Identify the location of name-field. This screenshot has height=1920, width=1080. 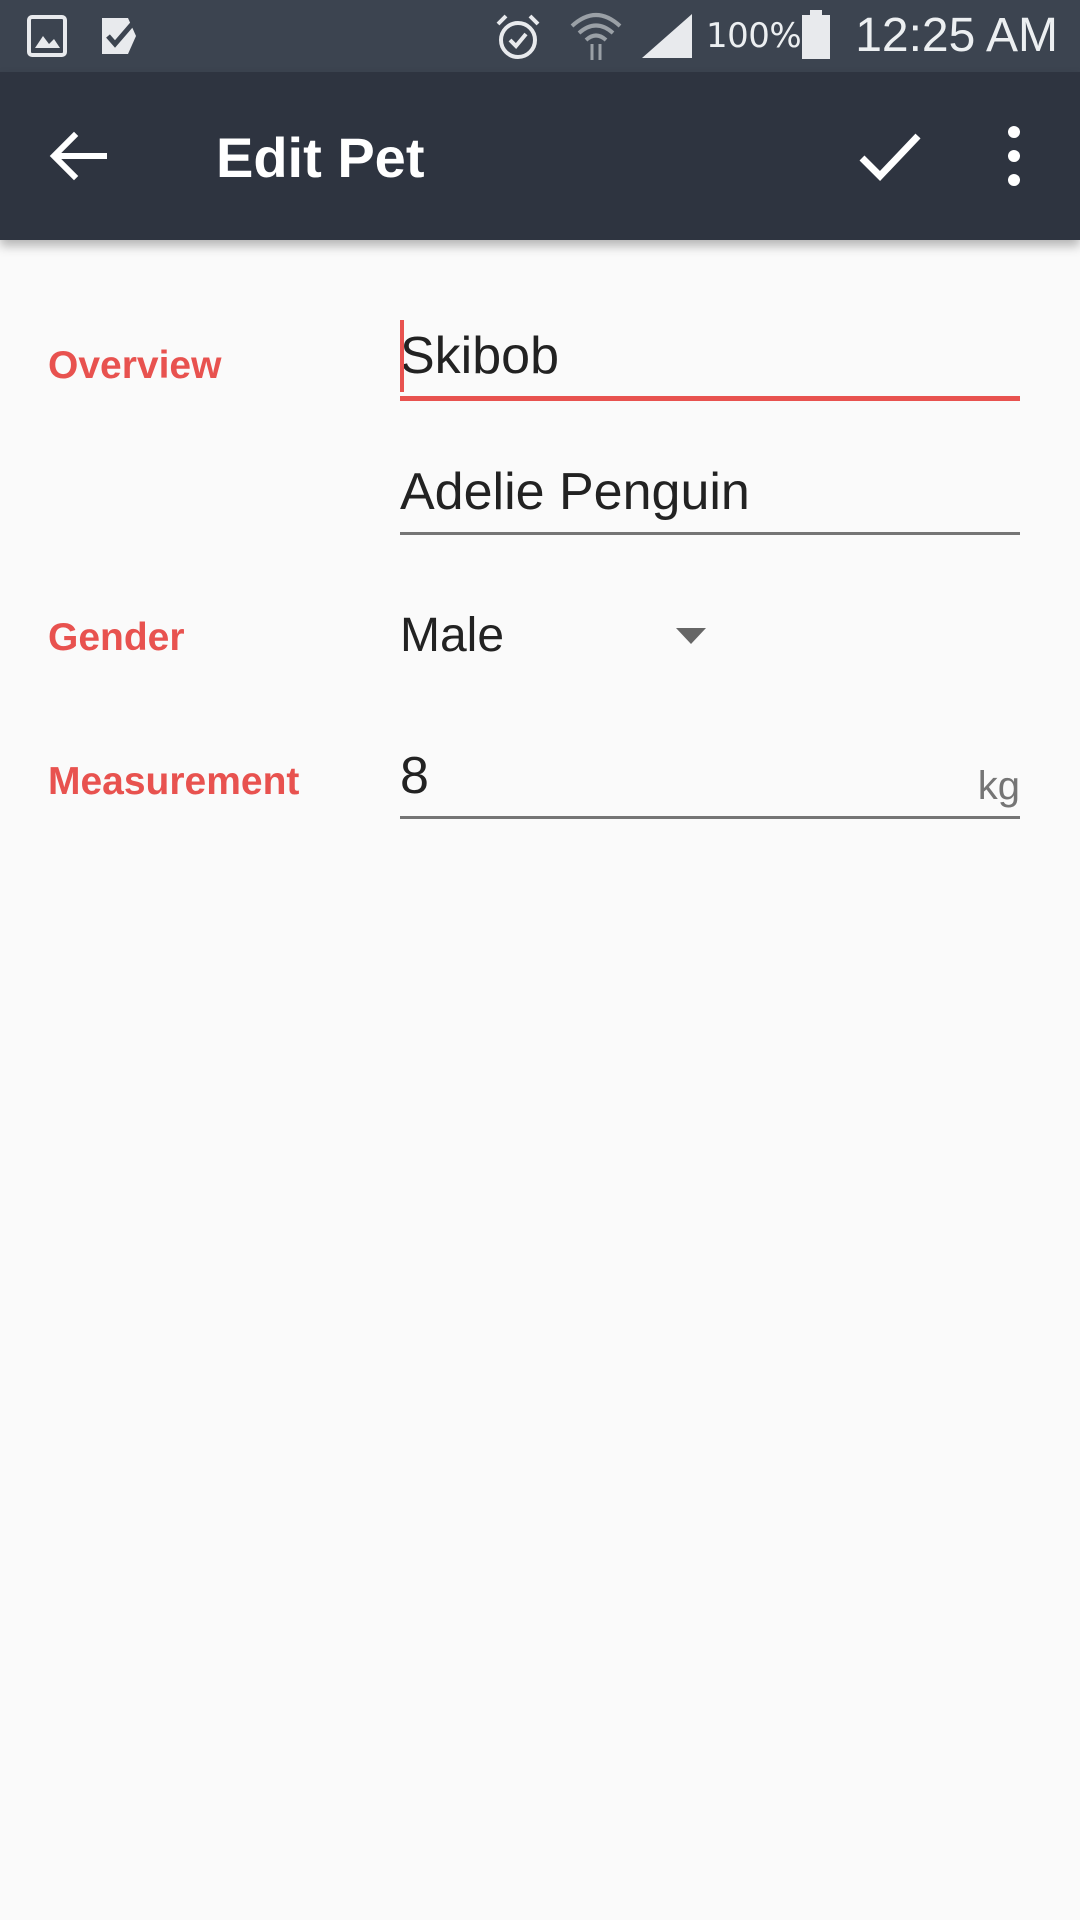
(710, 362).